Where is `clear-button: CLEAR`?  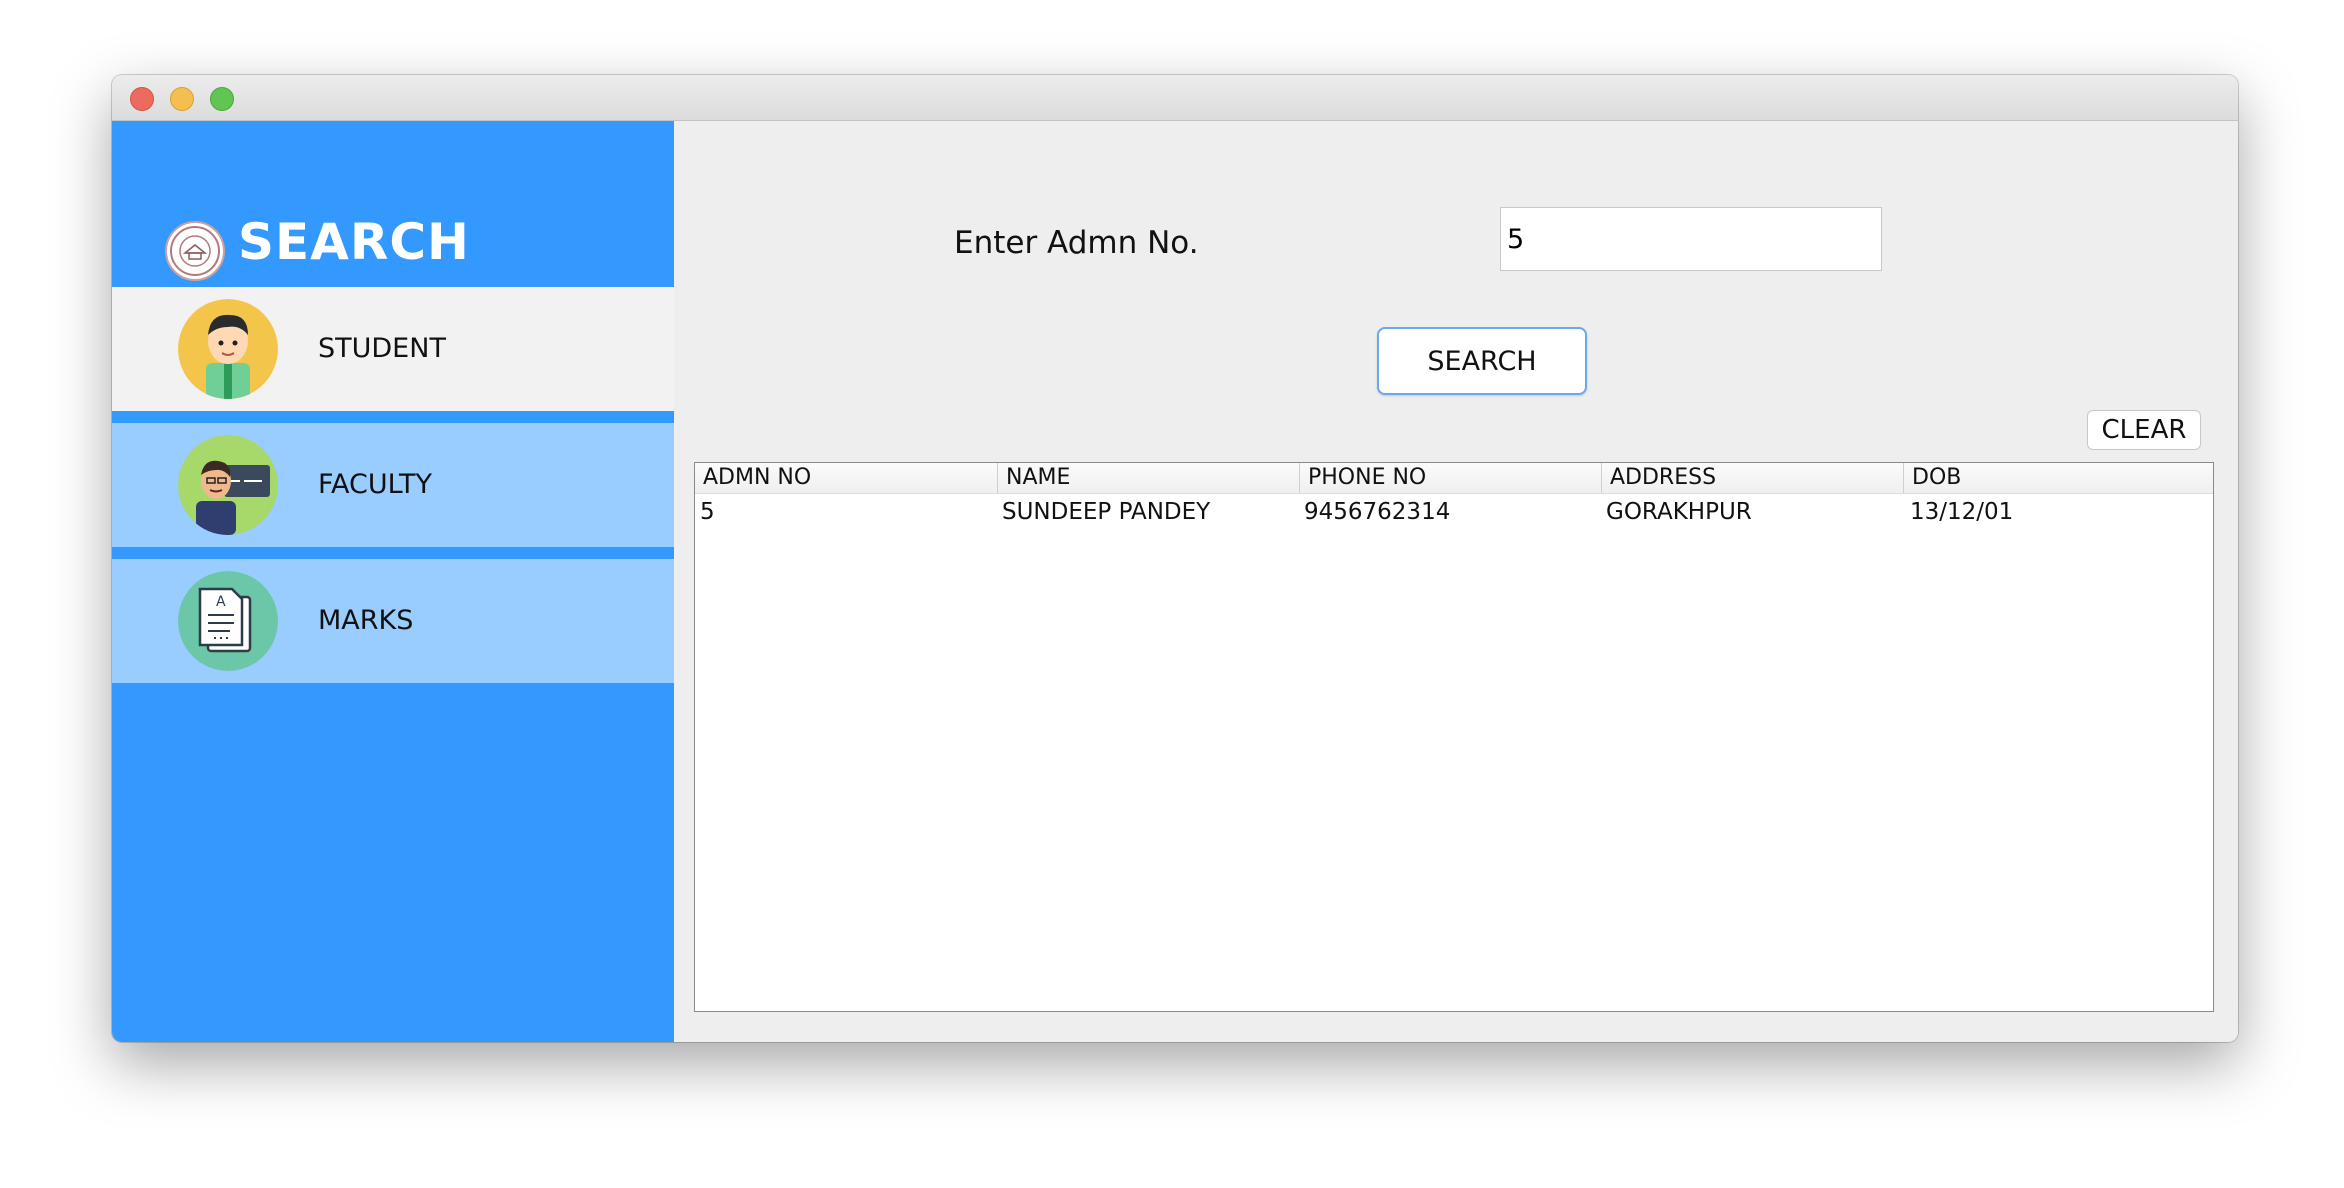 clear-button: CLEAR is located at coordinates (2144, 430).